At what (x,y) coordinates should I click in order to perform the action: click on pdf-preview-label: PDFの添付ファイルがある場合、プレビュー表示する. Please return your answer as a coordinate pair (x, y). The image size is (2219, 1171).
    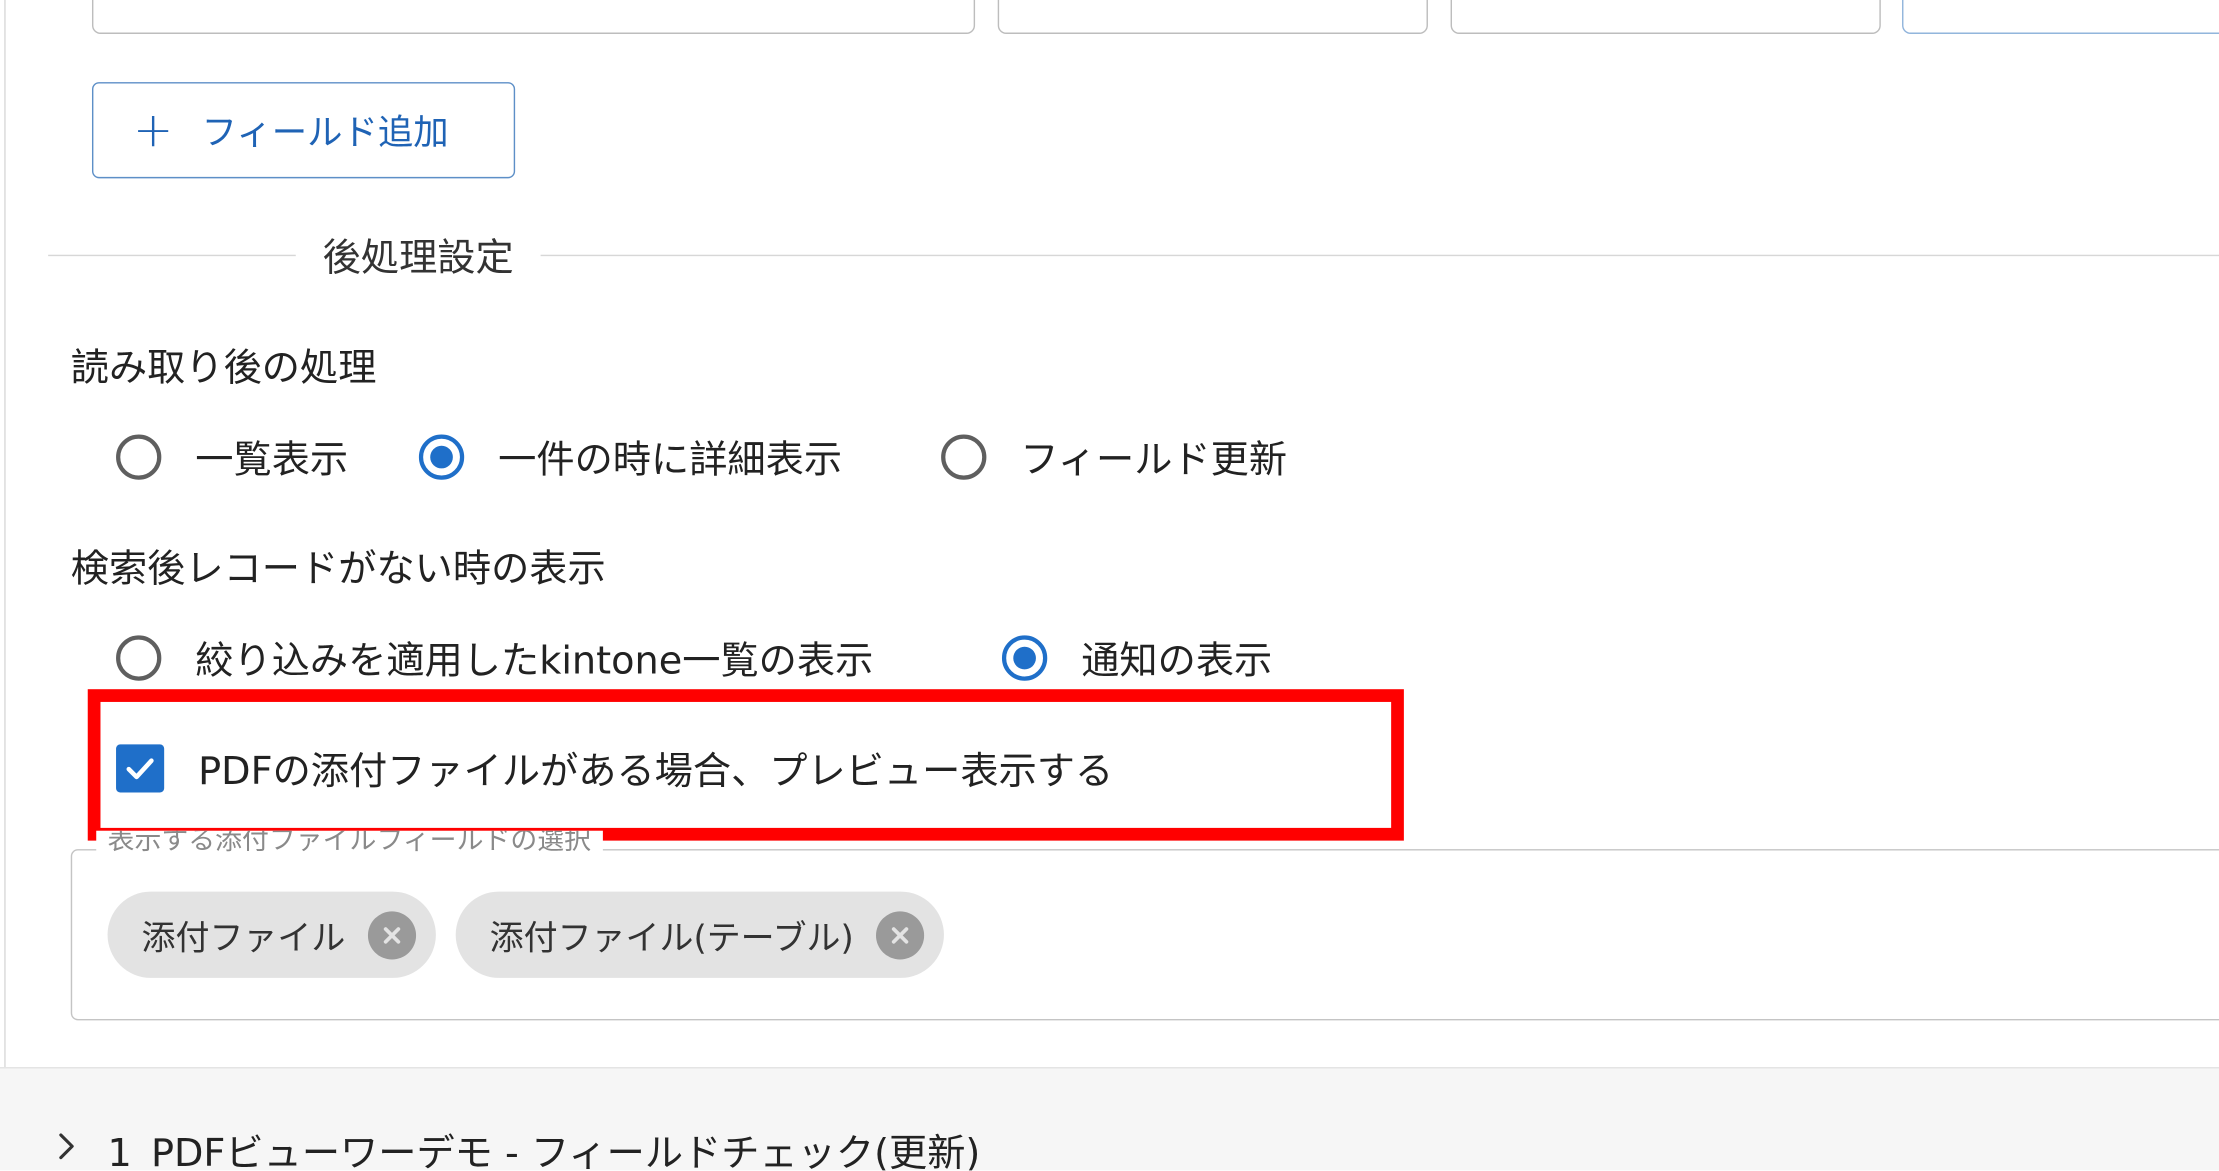
    Looking at the image, I should click on (656, 772).